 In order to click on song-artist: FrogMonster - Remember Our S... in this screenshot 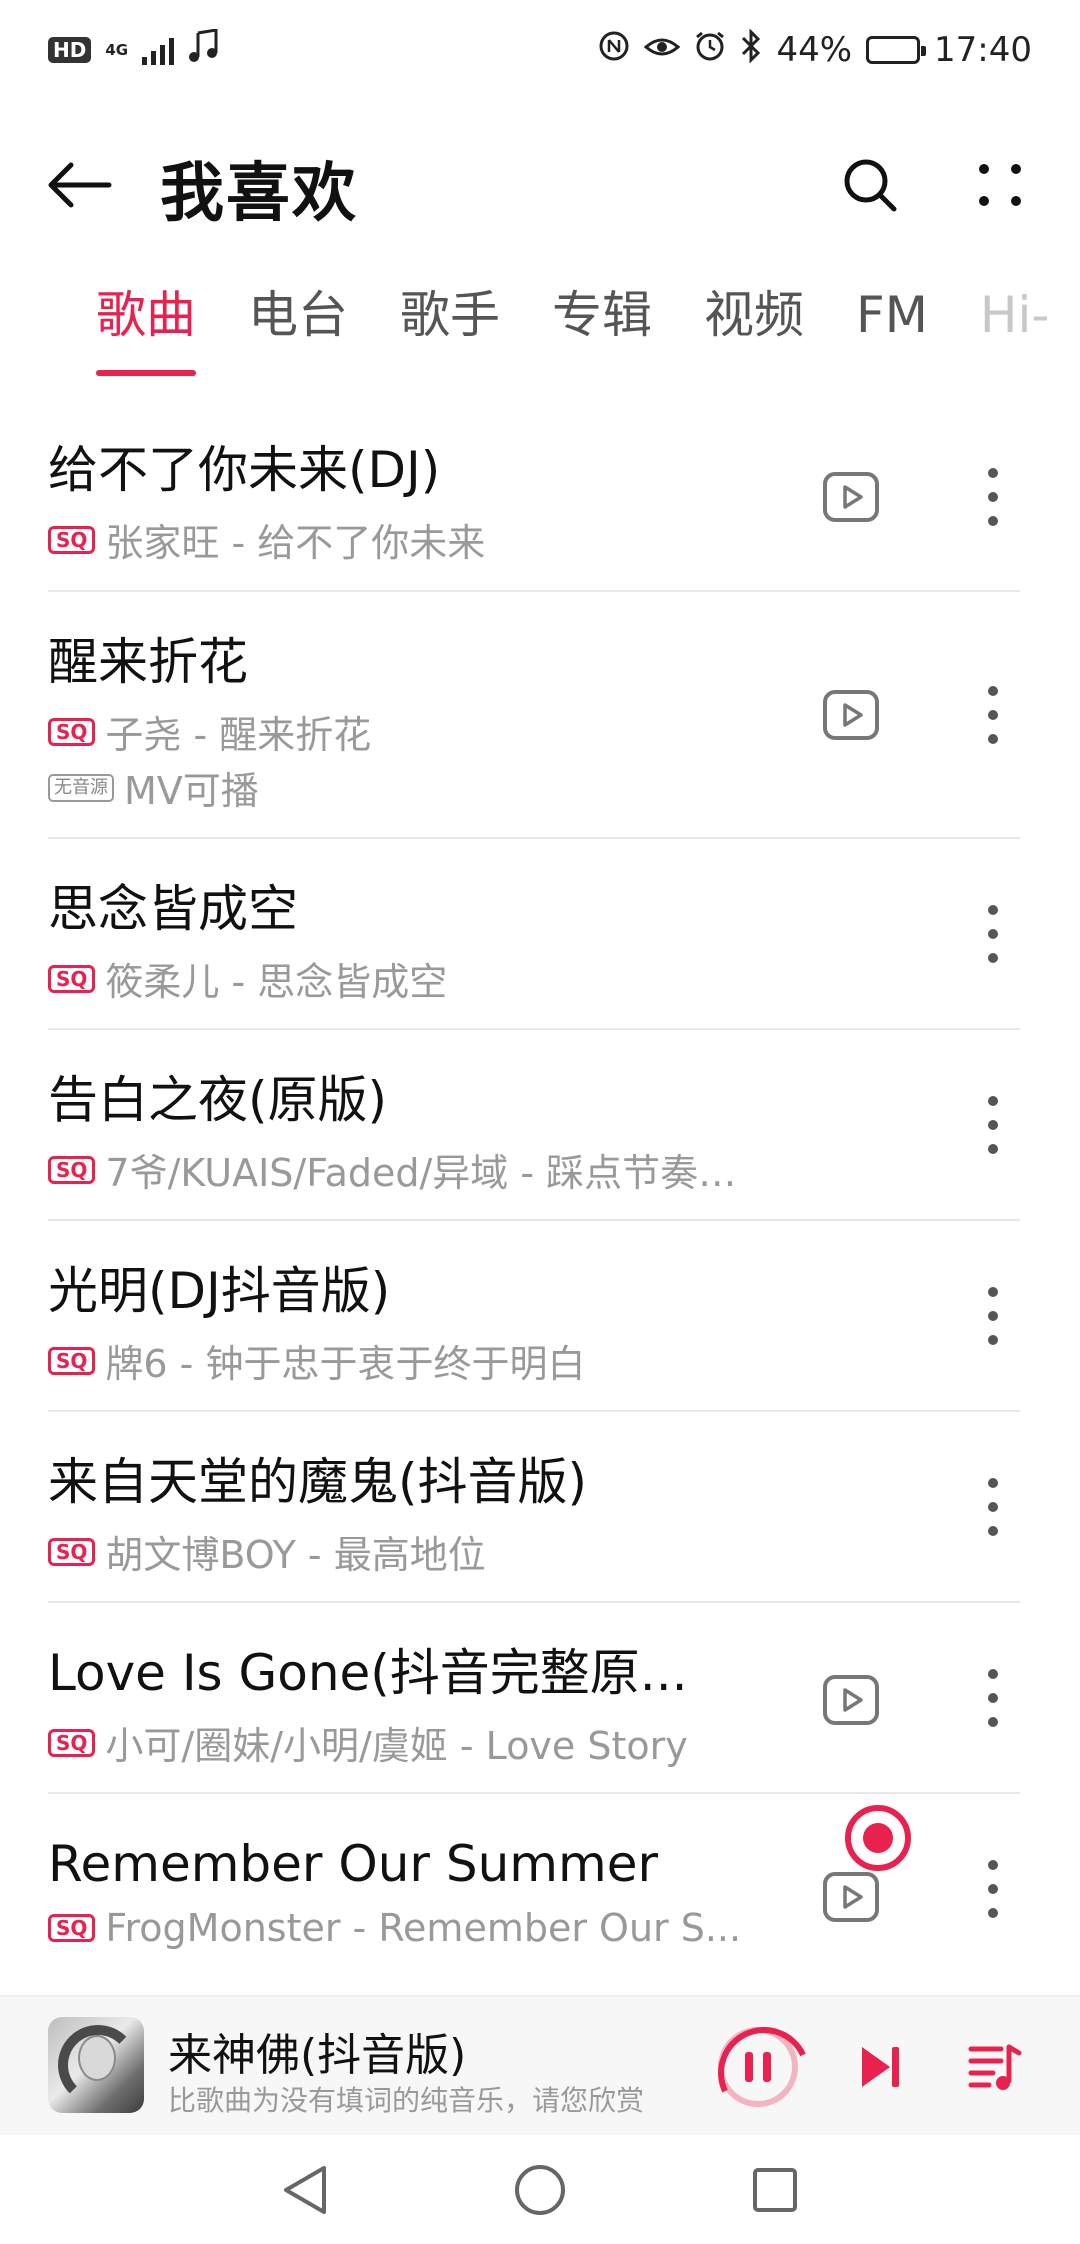, I will do `click(423, 1928)`.